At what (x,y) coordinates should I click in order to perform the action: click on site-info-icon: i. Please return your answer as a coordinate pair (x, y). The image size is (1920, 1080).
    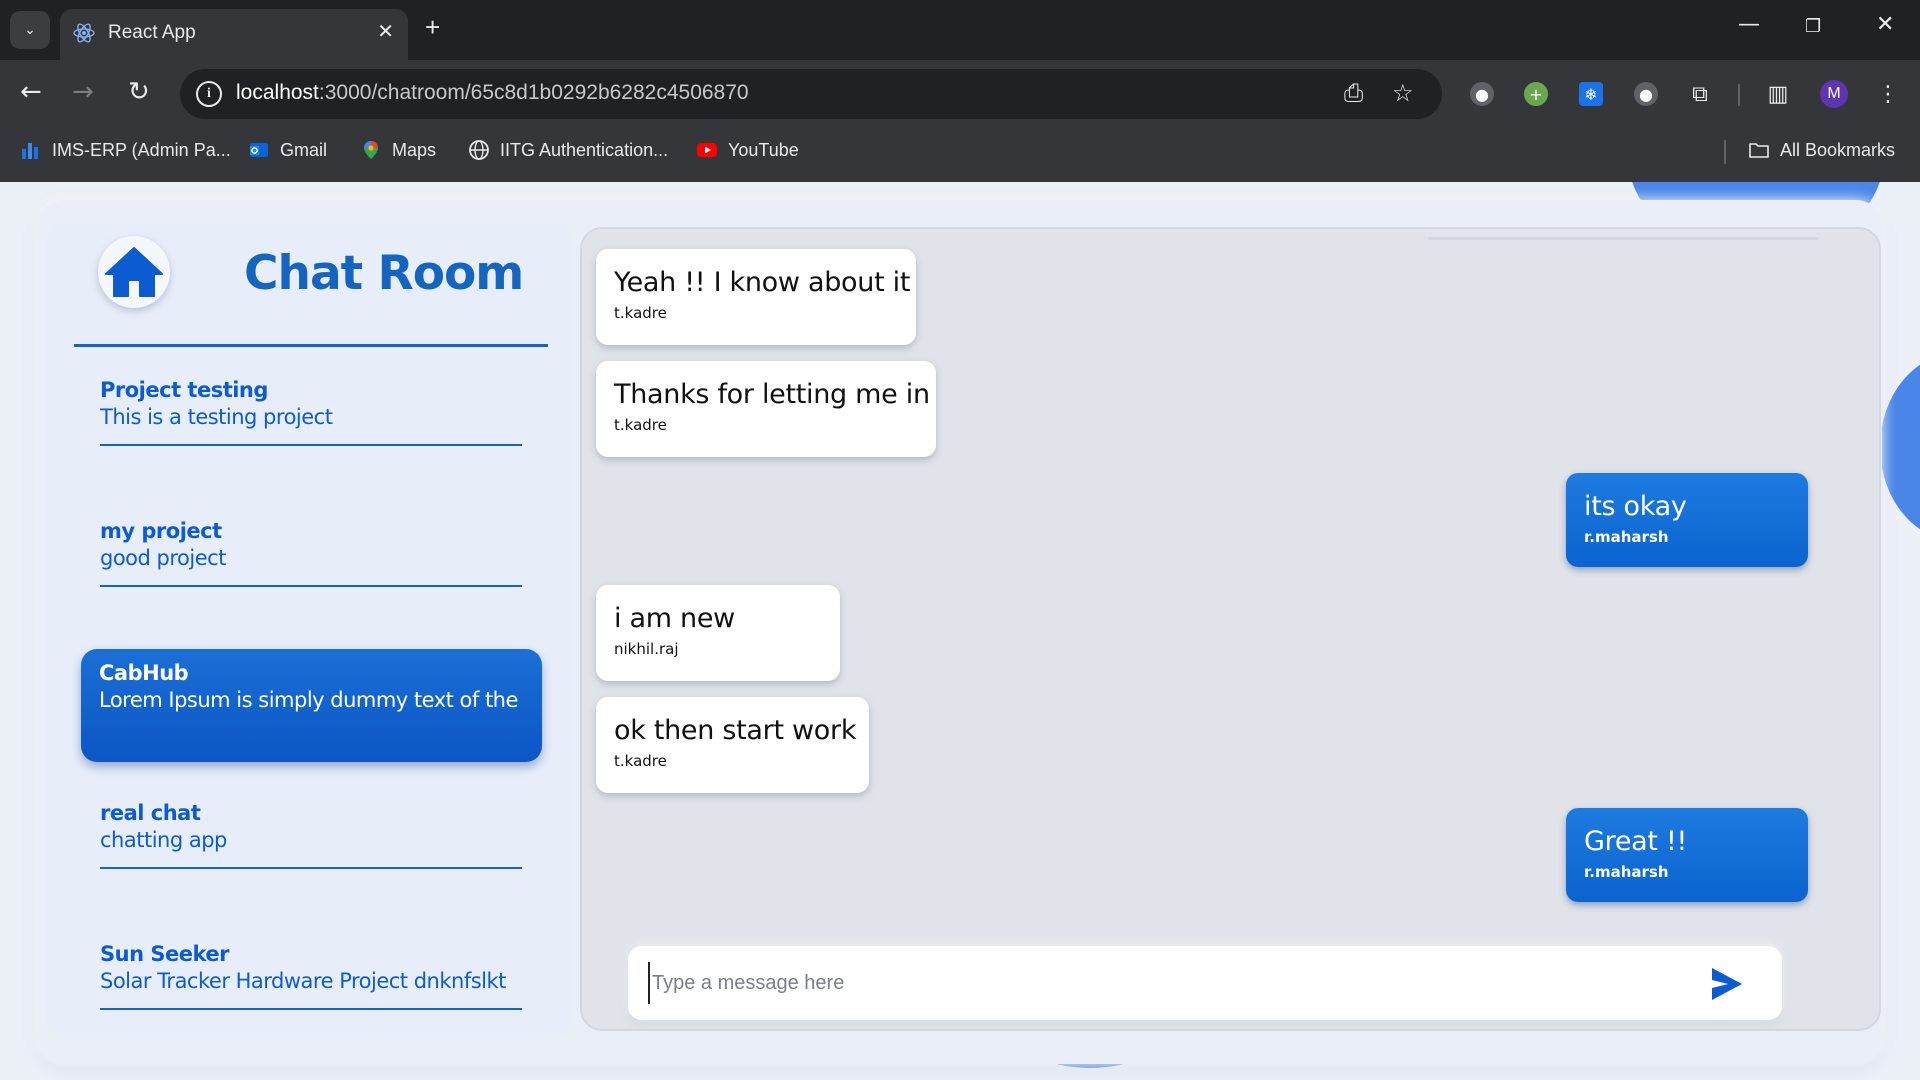
    Looking at the image, I should click on (209, 94).